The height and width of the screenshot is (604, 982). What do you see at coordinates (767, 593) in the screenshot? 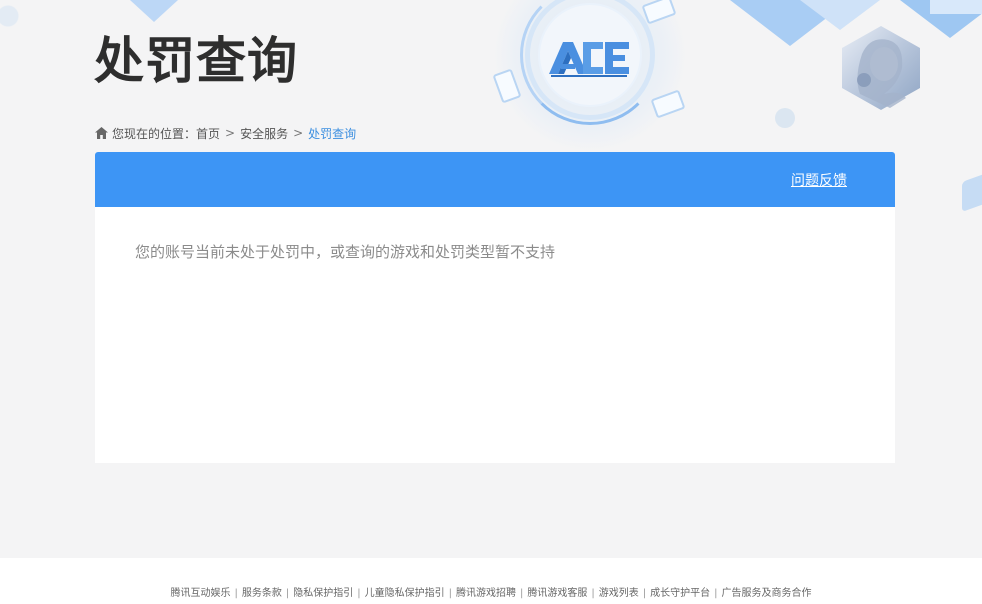
I see `footer-link-ads: 广告服务及商务合作` at bounding box center [767, 593].